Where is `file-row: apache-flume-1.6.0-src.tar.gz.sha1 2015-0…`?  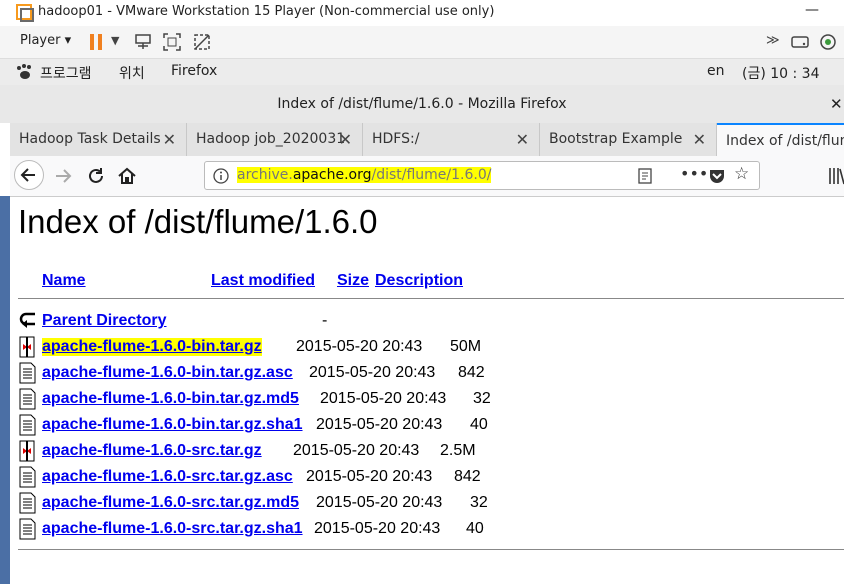
file-row: apache-flume-1.6.0-src.tar.gz.sha1 2015-0… is located at coordinates (427, 531).